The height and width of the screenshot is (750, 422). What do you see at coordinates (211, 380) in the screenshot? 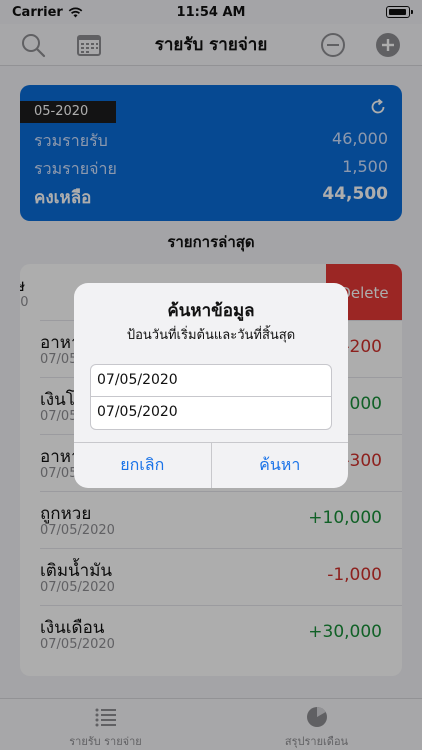
I see `start-date-field: 07/05/2020` at bounding box center [211, 380].